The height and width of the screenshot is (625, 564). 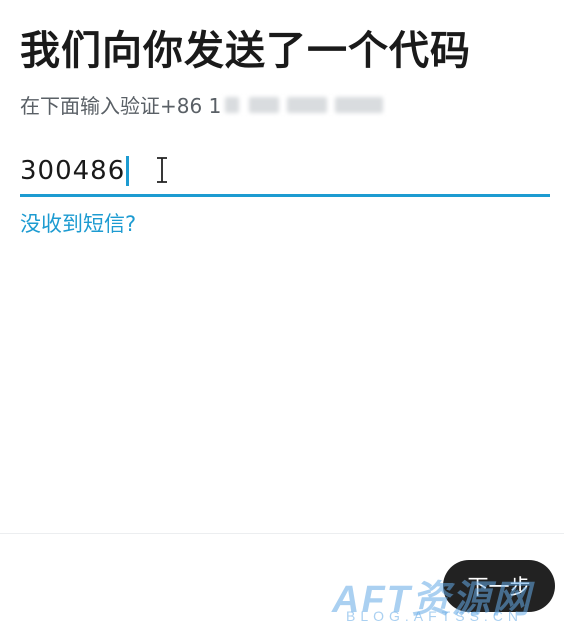 What do you see at coordinates (245, 51) in the screenshot?
I see `page-title: 我们向你发送了一个代码` at bounding box center [245, 51].